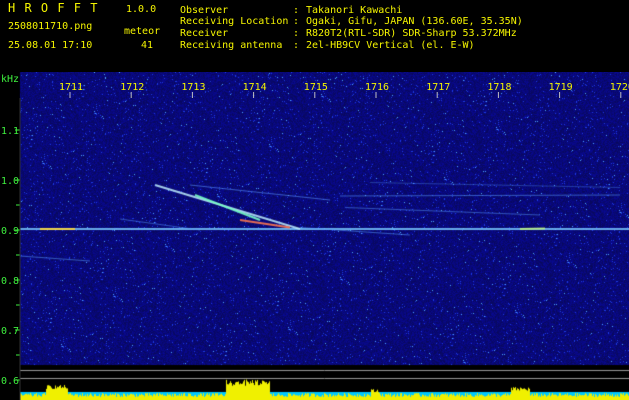 The height and width of the screenshot is (400, 629). I want to click on time-tick-label: 1719, so click(561, 87).